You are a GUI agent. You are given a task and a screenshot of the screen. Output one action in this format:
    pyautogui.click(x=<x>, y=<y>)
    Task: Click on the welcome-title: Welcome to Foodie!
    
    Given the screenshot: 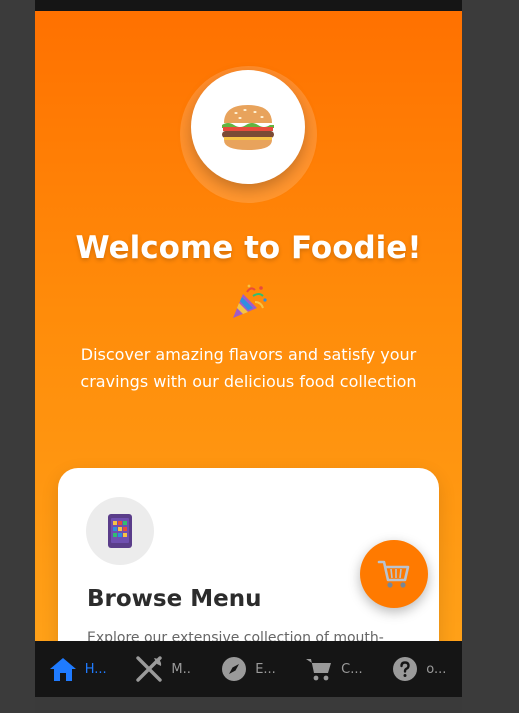 What is the action you would take?
    pyautogui.click(x=248, y=248)
    